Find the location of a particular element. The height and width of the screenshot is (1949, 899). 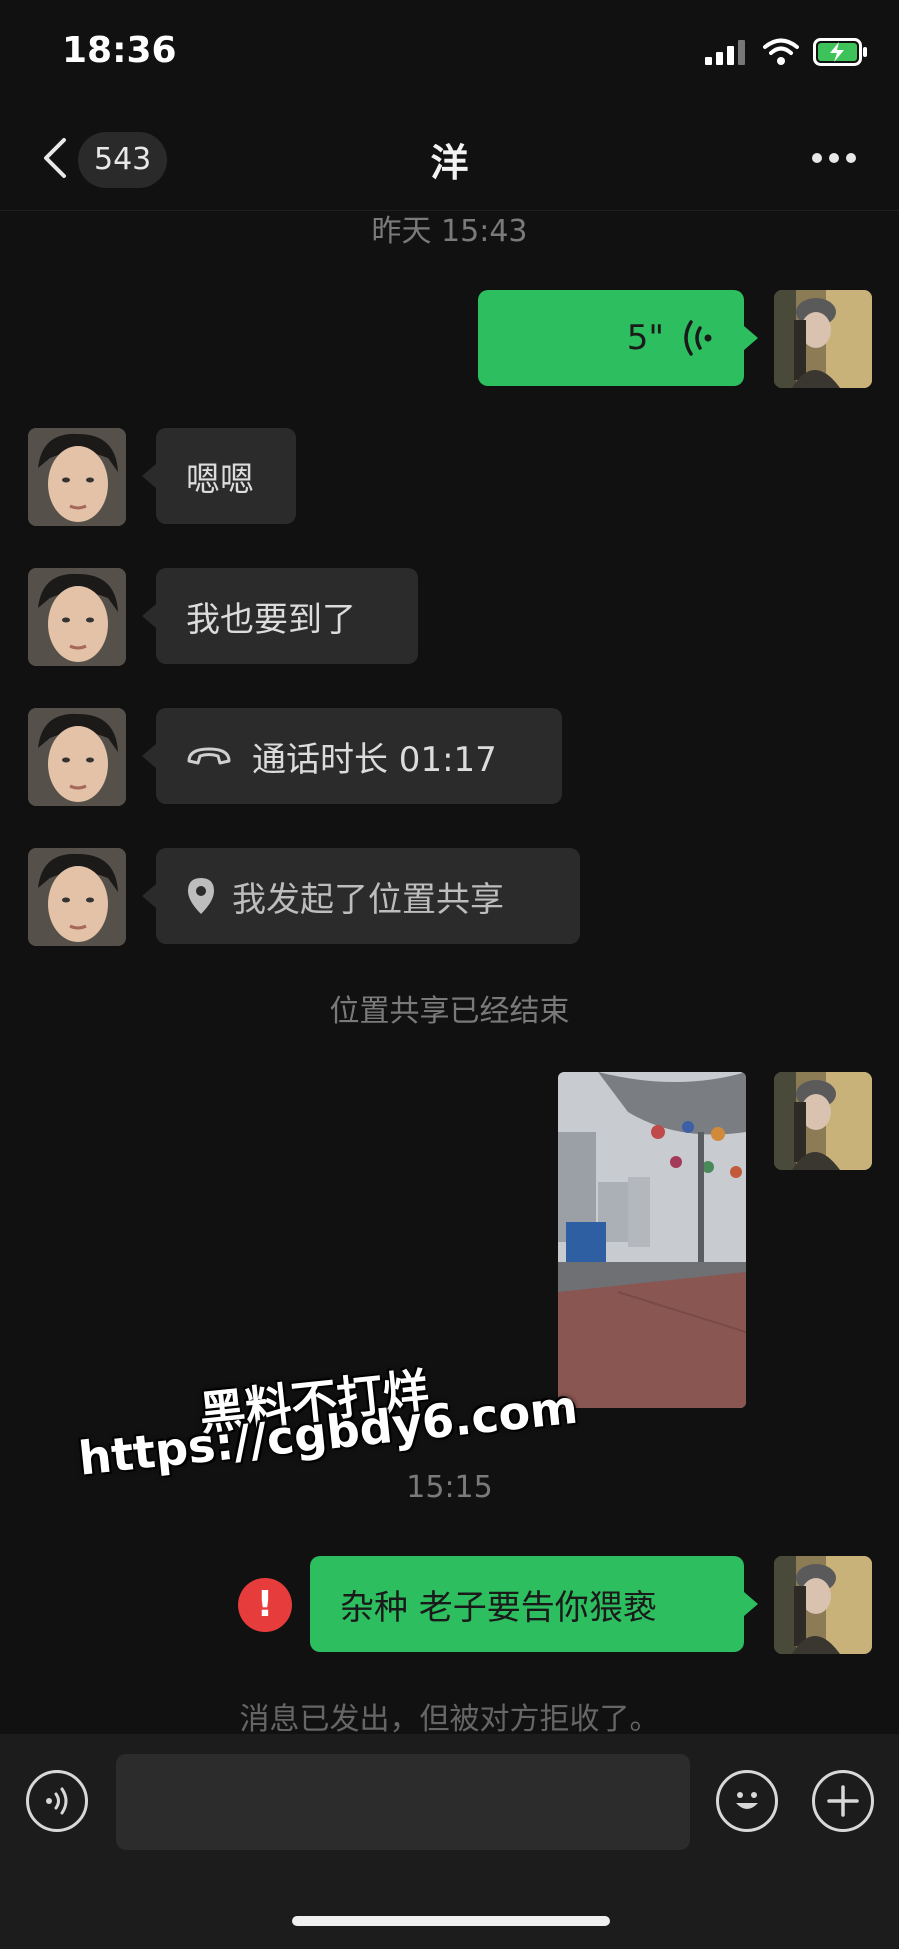

message-bubble: 杂种 老子要告你猥亵 is located at coordinates (534, 1604).